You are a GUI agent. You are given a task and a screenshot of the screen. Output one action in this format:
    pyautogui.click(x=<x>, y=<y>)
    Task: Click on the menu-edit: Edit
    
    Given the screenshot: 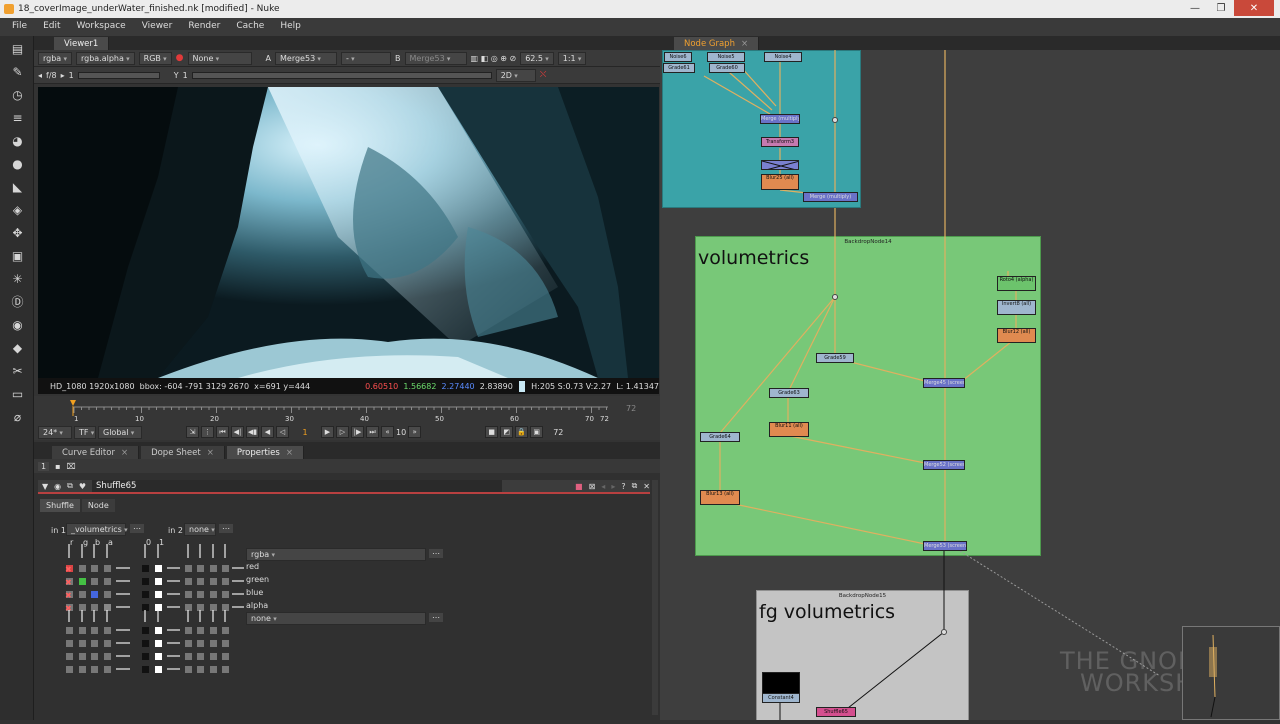 What is the action you would take?
    pyautogui.click(x=51, y=27)
    